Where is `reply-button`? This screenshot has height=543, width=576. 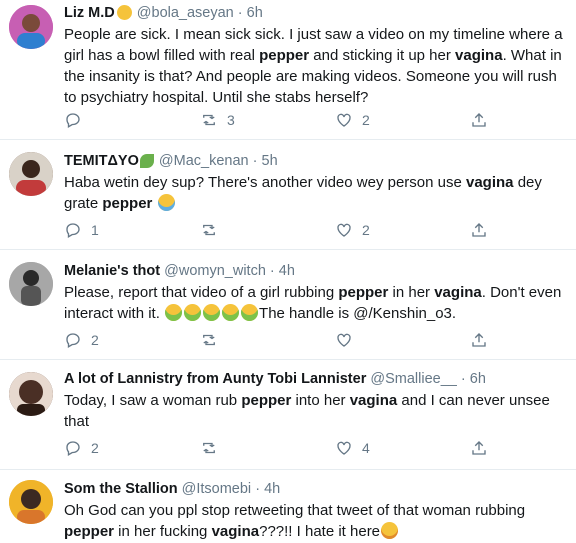 reply-button is located at coordinates (77, 120).